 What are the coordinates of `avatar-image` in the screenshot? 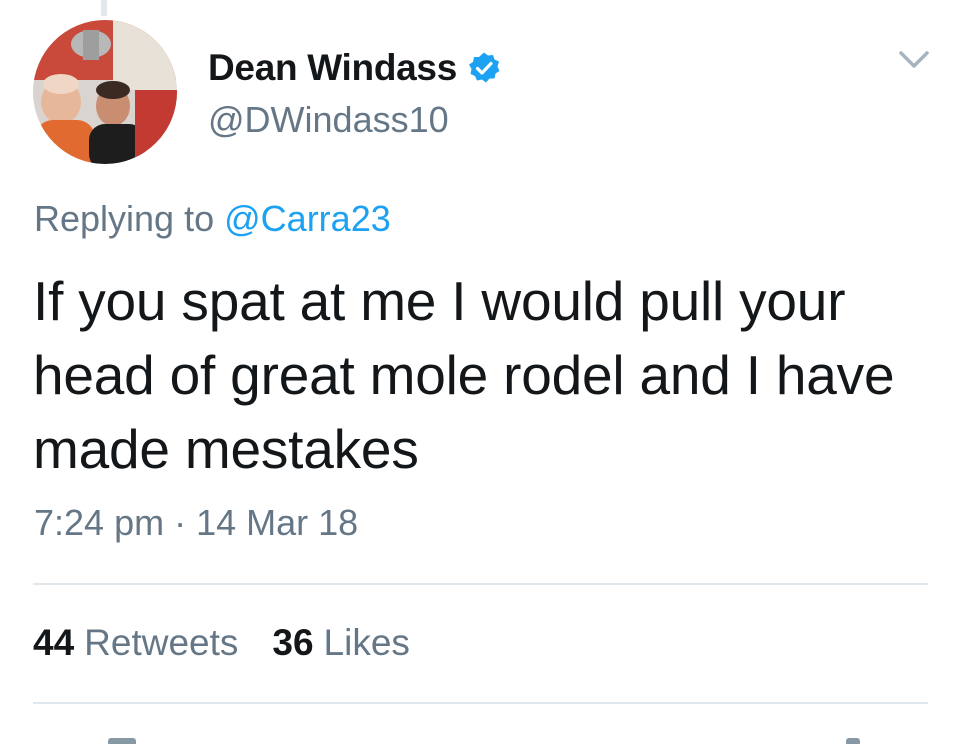 It's located at (105, 92).